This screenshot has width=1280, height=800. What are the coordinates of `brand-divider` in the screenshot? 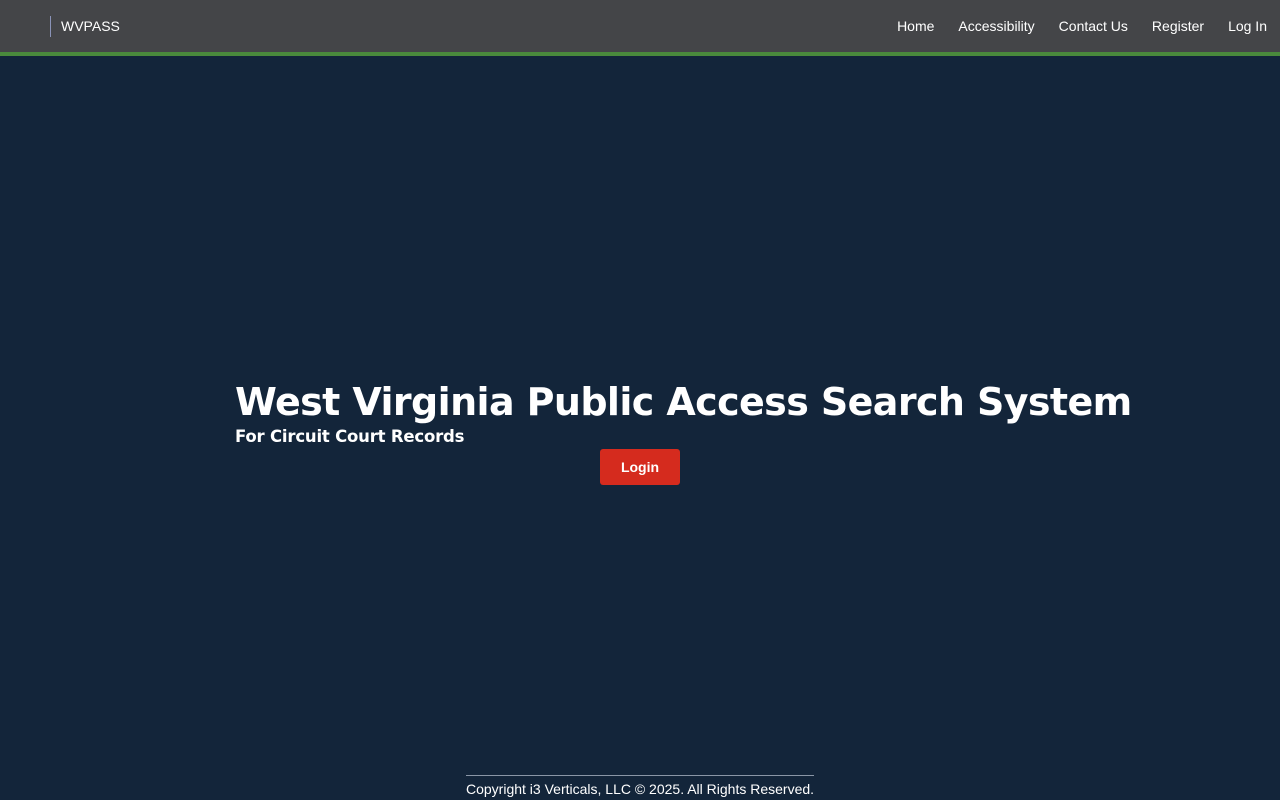 It's located at (50, 26).